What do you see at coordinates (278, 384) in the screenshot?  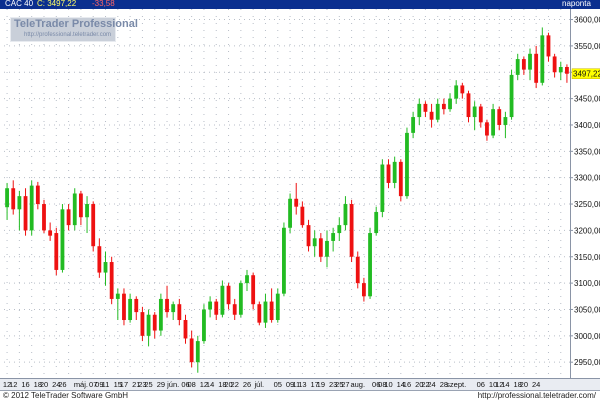 I see `x-tick-label: 05` at bounding box center [278, 384].